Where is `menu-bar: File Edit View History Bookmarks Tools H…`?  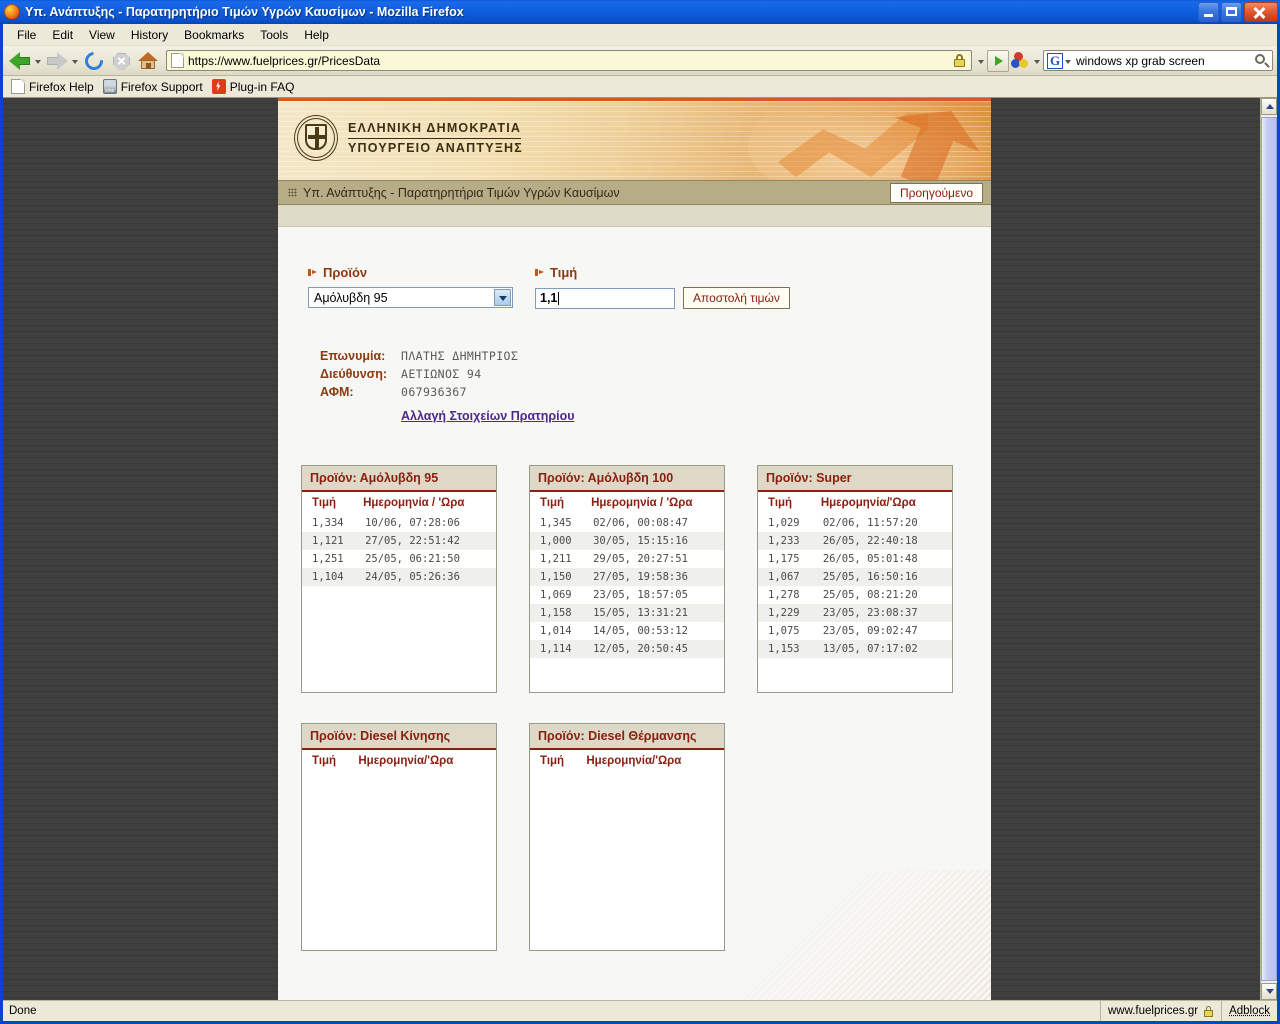 menu-bar: File Edit View History Bookmarks Tools H… is located at coordinates (640, 35).